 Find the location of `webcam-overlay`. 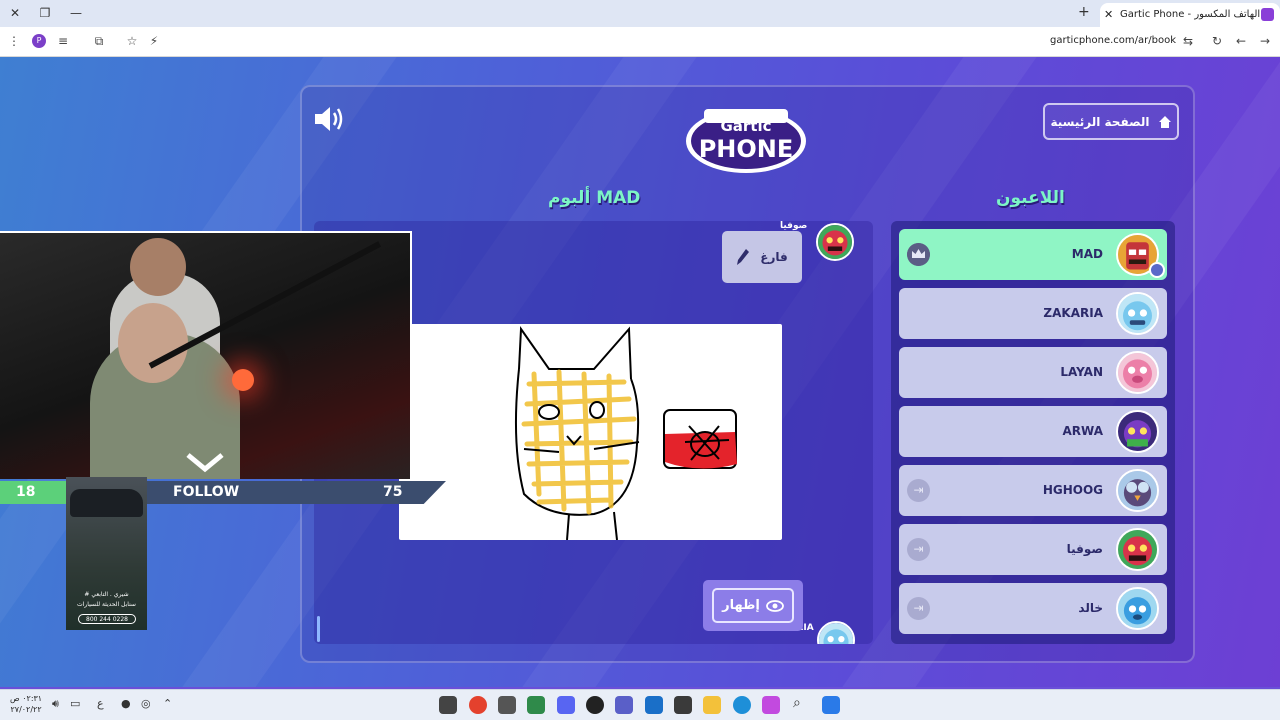

webcam-overlay is located at coordinates (206, 355).